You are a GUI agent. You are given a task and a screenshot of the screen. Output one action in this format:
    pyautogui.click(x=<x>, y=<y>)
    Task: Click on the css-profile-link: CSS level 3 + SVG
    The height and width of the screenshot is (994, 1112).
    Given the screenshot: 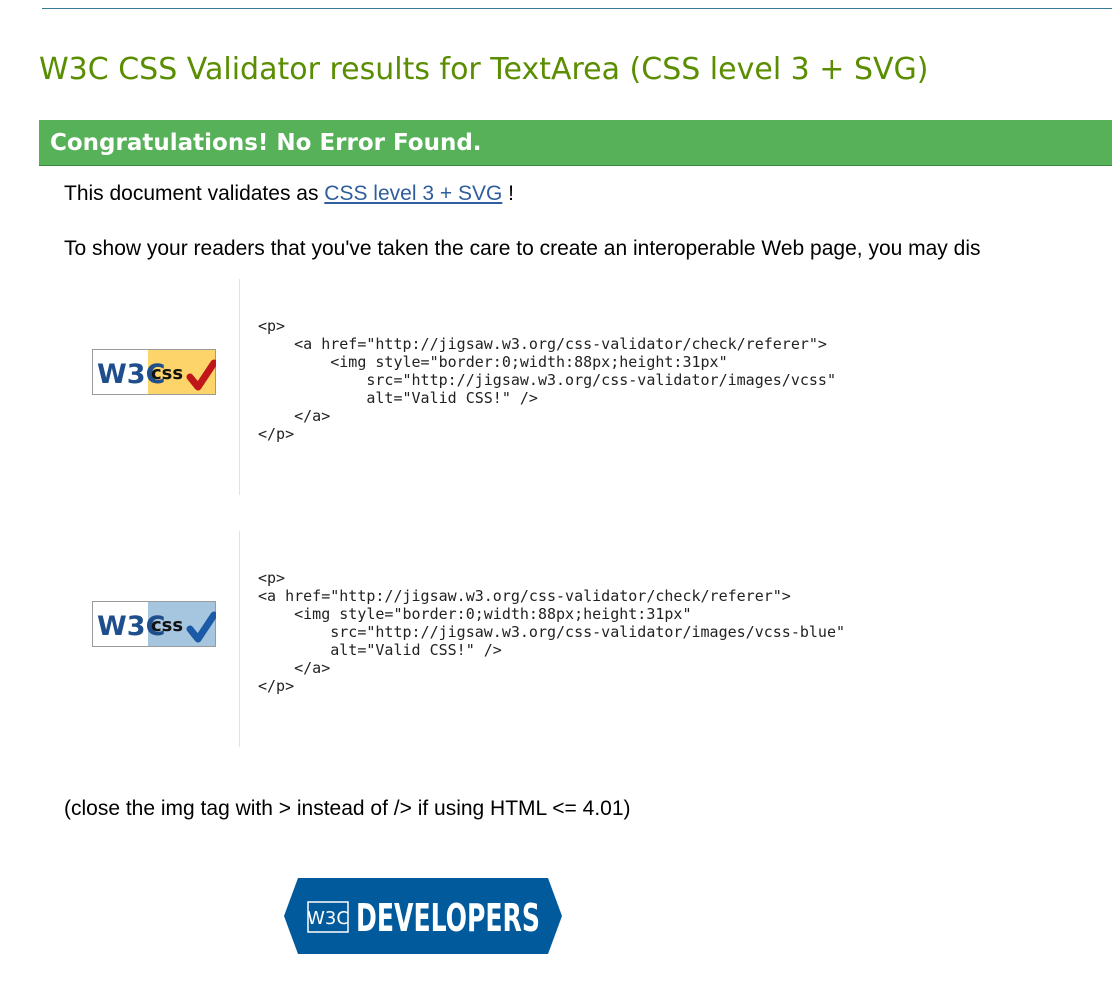 What is the action you would take?
    pyautogui.click(x=413, y=193)
    